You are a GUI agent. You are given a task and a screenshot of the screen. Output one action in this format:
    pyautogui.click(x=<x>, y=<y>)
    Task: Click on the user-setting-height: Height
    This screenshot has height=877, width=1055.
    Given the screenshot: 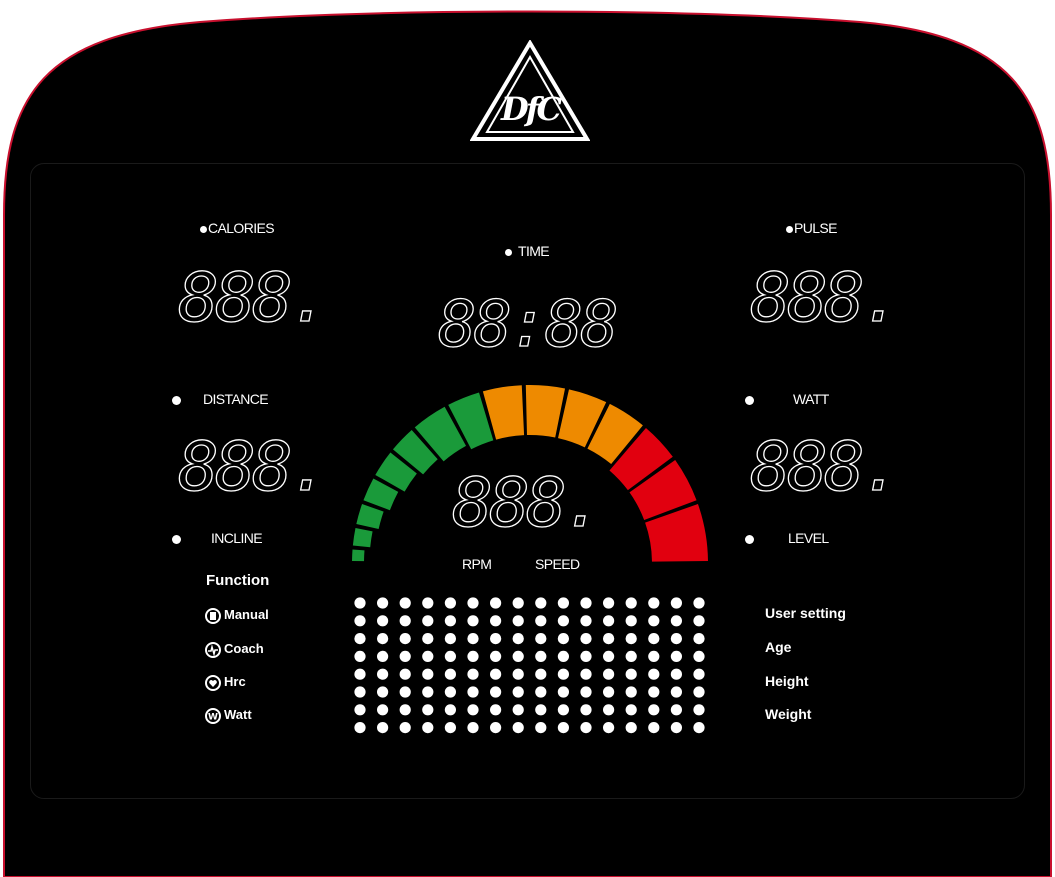 What is the action you would take?
    pyautogui.click(x=787, y=681)
    